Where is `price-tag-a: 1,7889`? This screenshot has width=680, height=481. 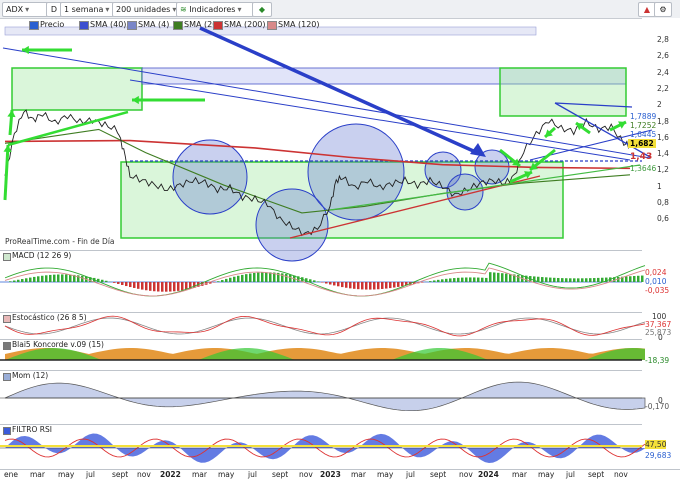
price-tag-a: 1,7889 is located at coordinates (643, 116).